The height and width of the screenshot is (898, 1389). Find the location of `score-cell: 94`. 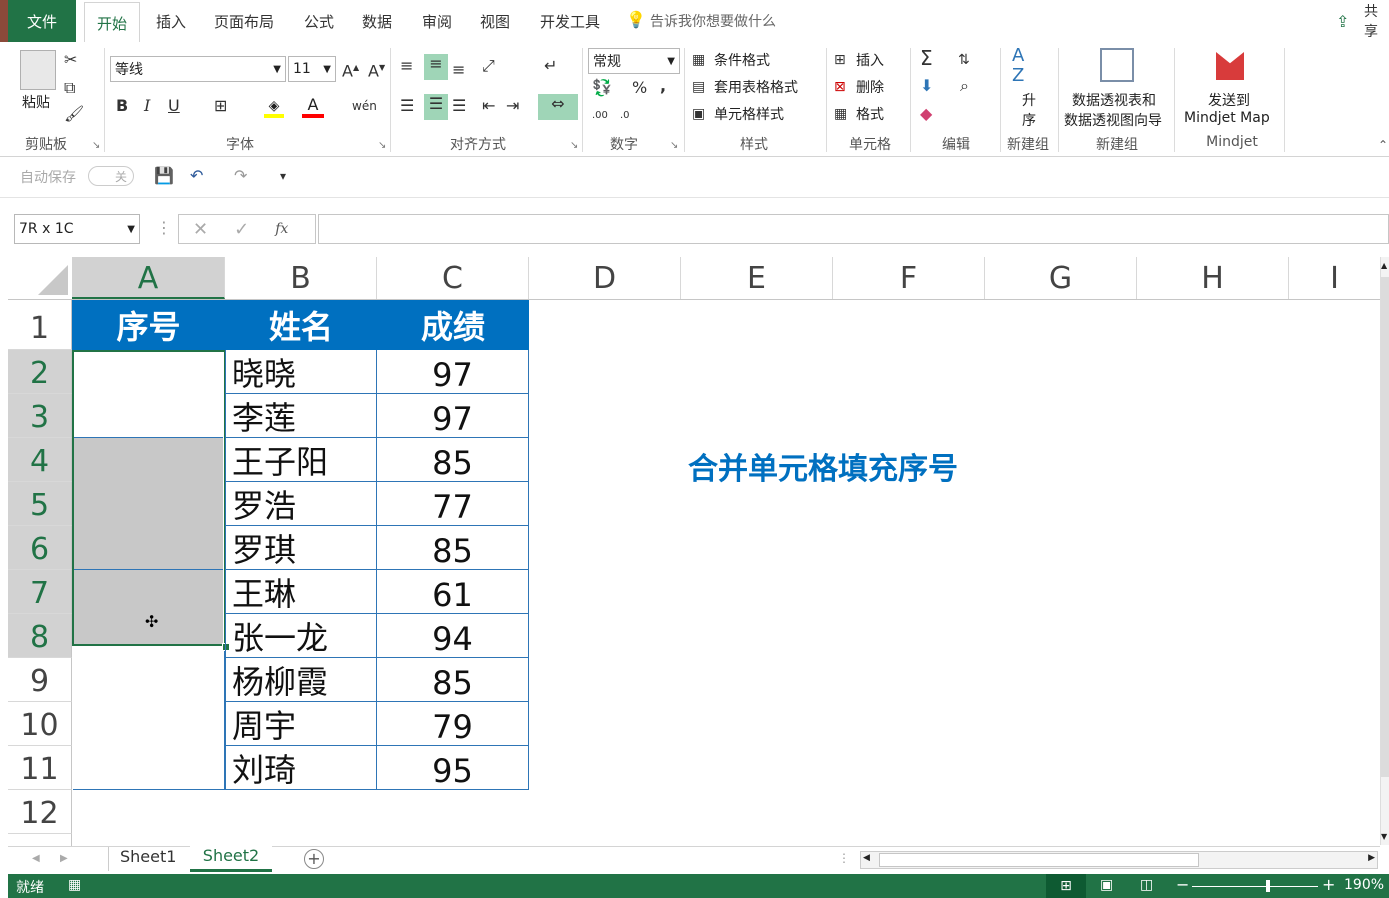

score-cell: 94 is located at coordinates (453, 636).